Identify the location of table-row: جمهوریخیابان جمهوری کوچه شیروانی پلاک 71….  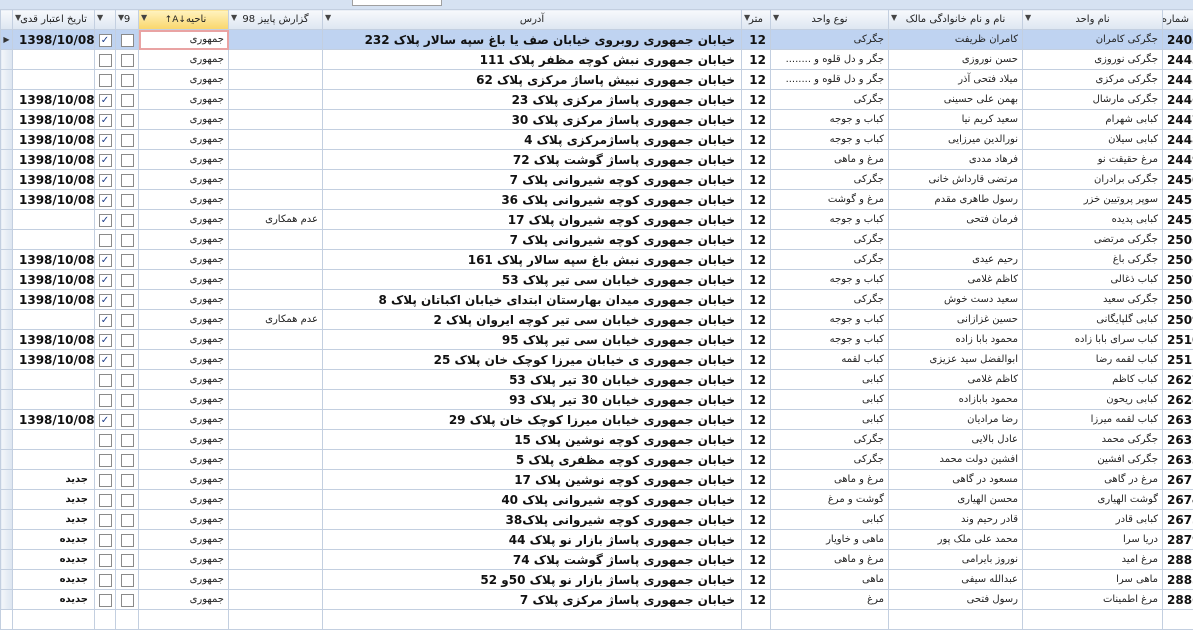
(597, 240).